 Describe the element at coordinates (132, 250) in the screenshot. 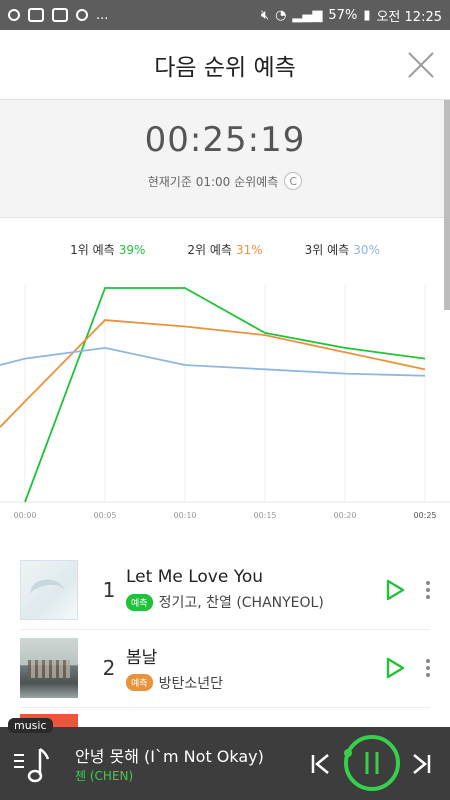

I see `legend-percent: 39%` at that location.